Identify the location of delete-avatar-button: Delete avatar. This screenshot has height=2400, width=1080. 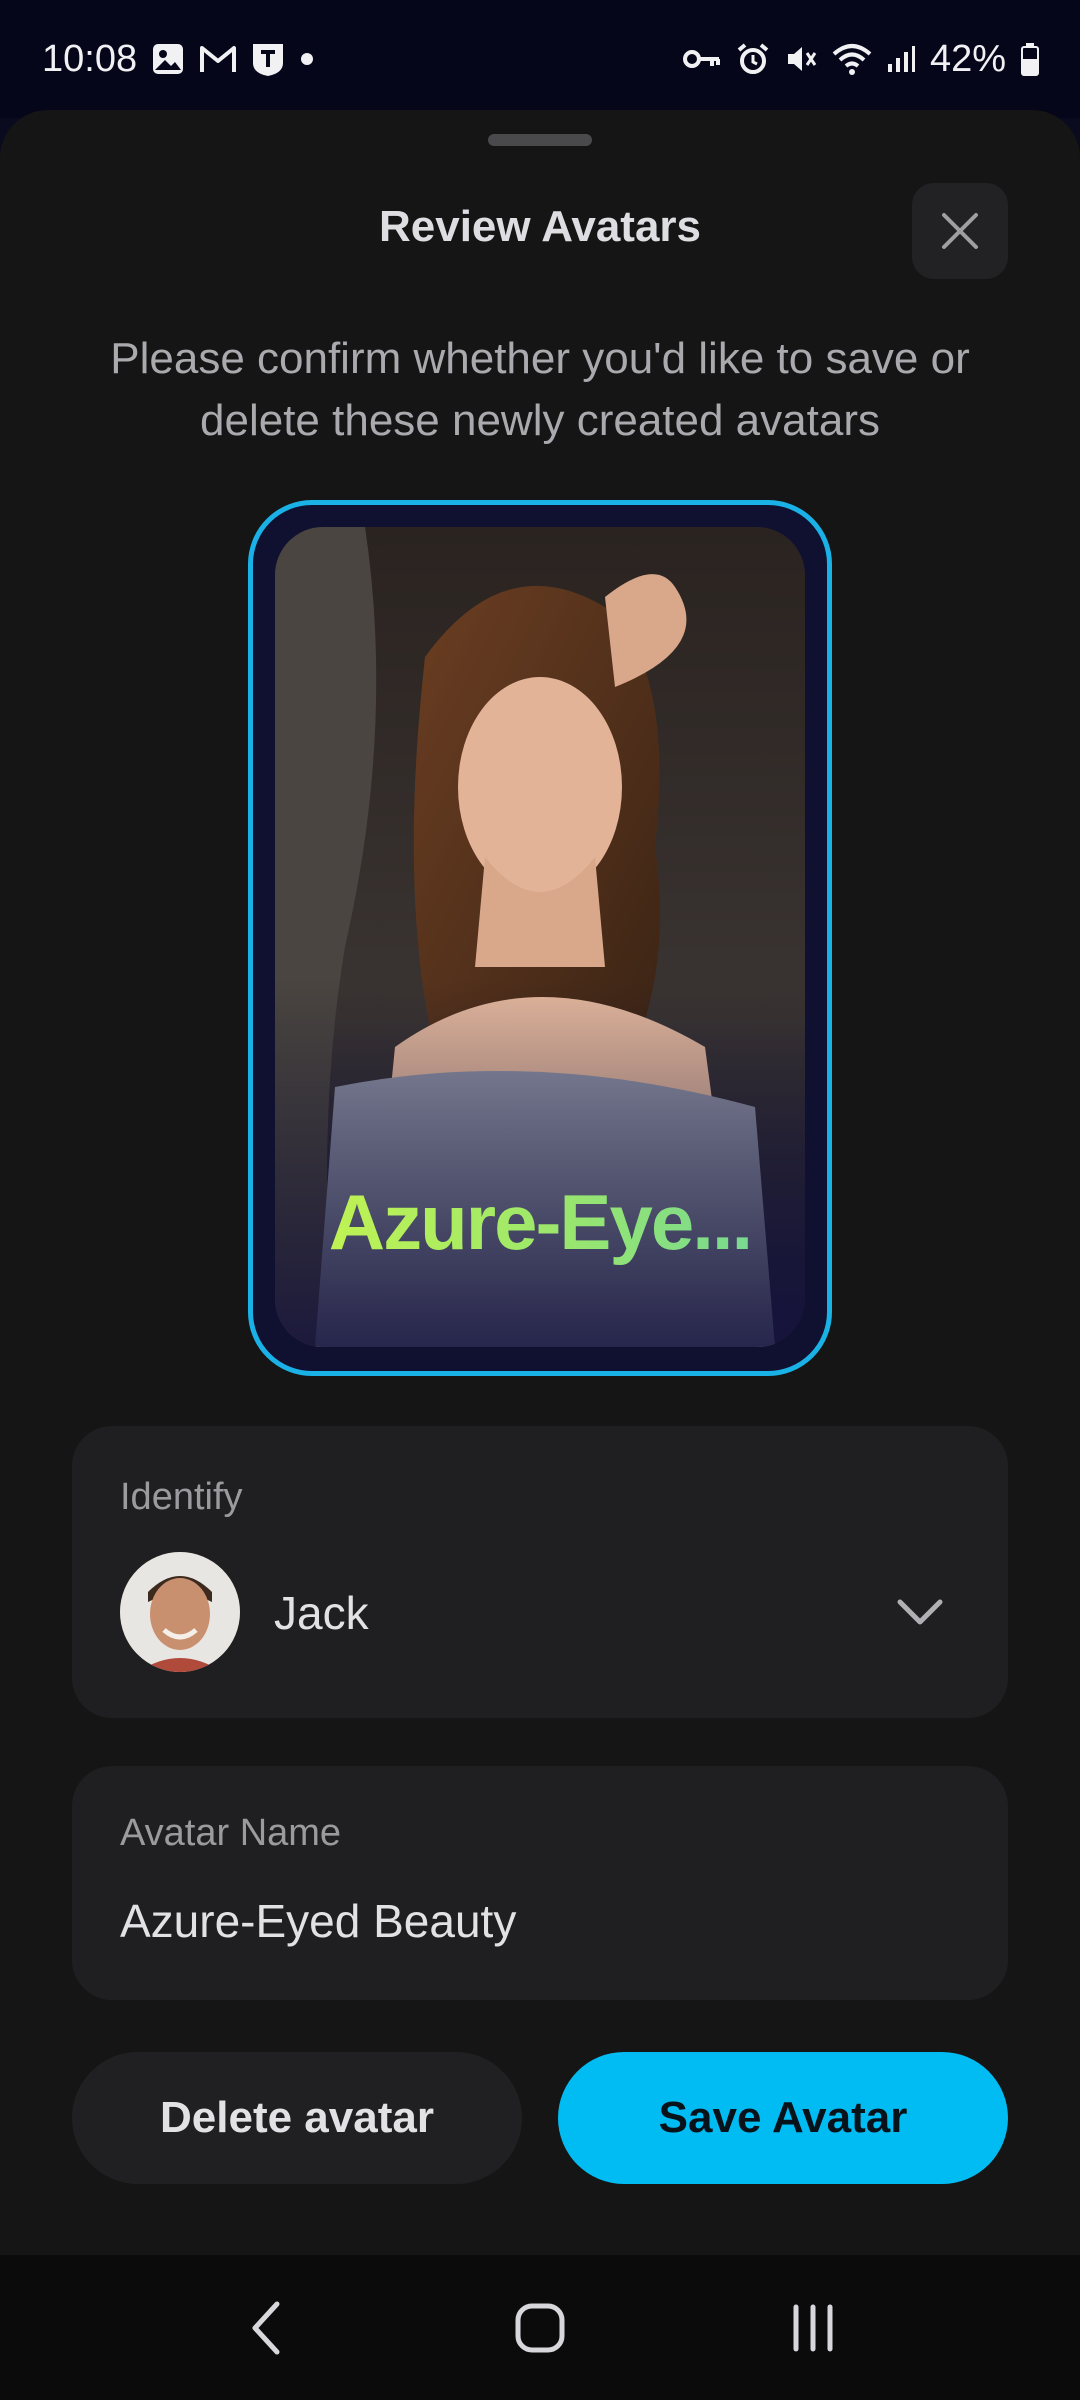
(297, 2118).